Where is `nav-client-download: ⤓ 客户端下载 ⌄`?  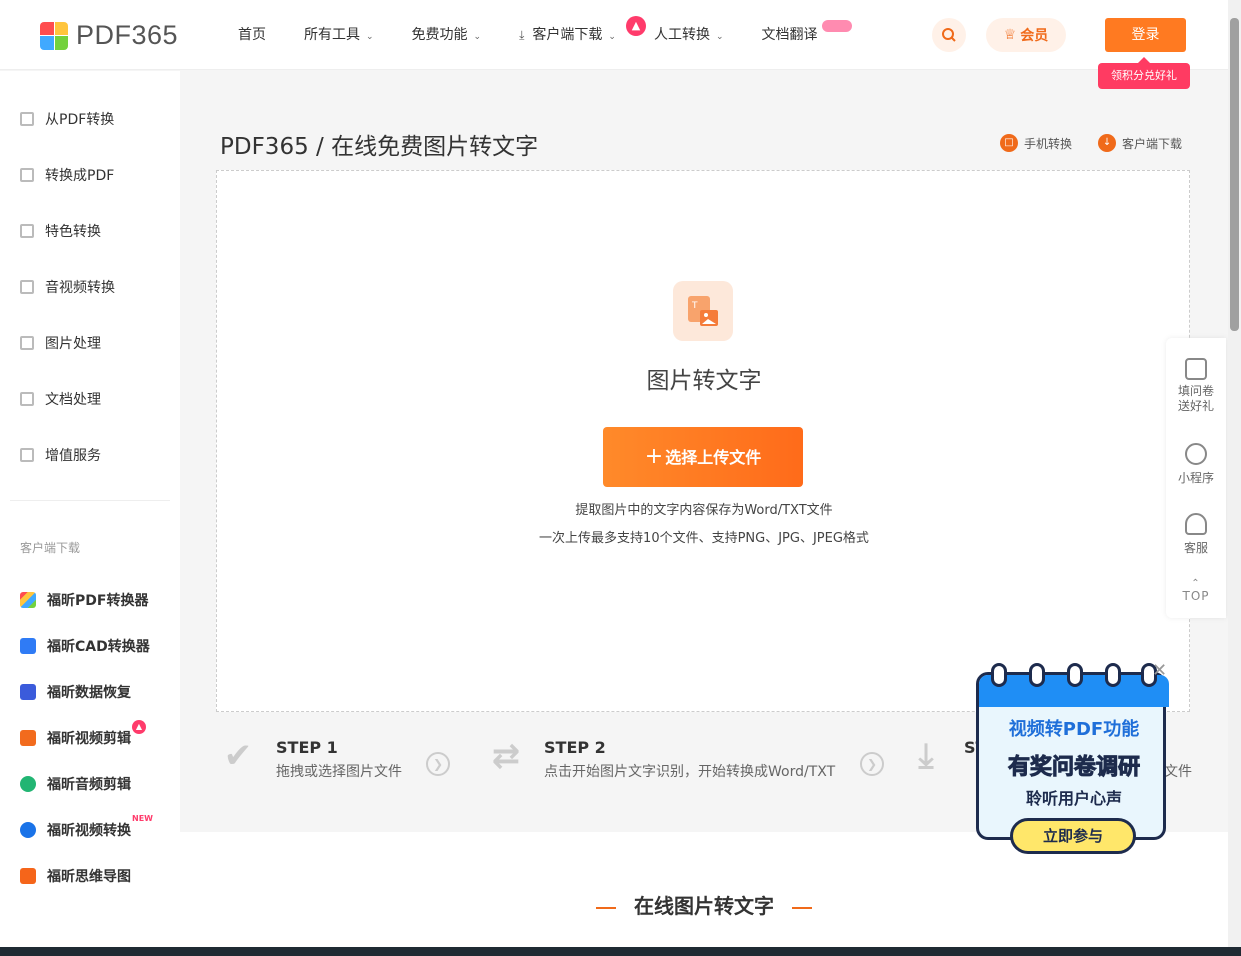
nav-client-download: ⤓ 客户端下载 ⌄ is located at coordinates (567, 34).